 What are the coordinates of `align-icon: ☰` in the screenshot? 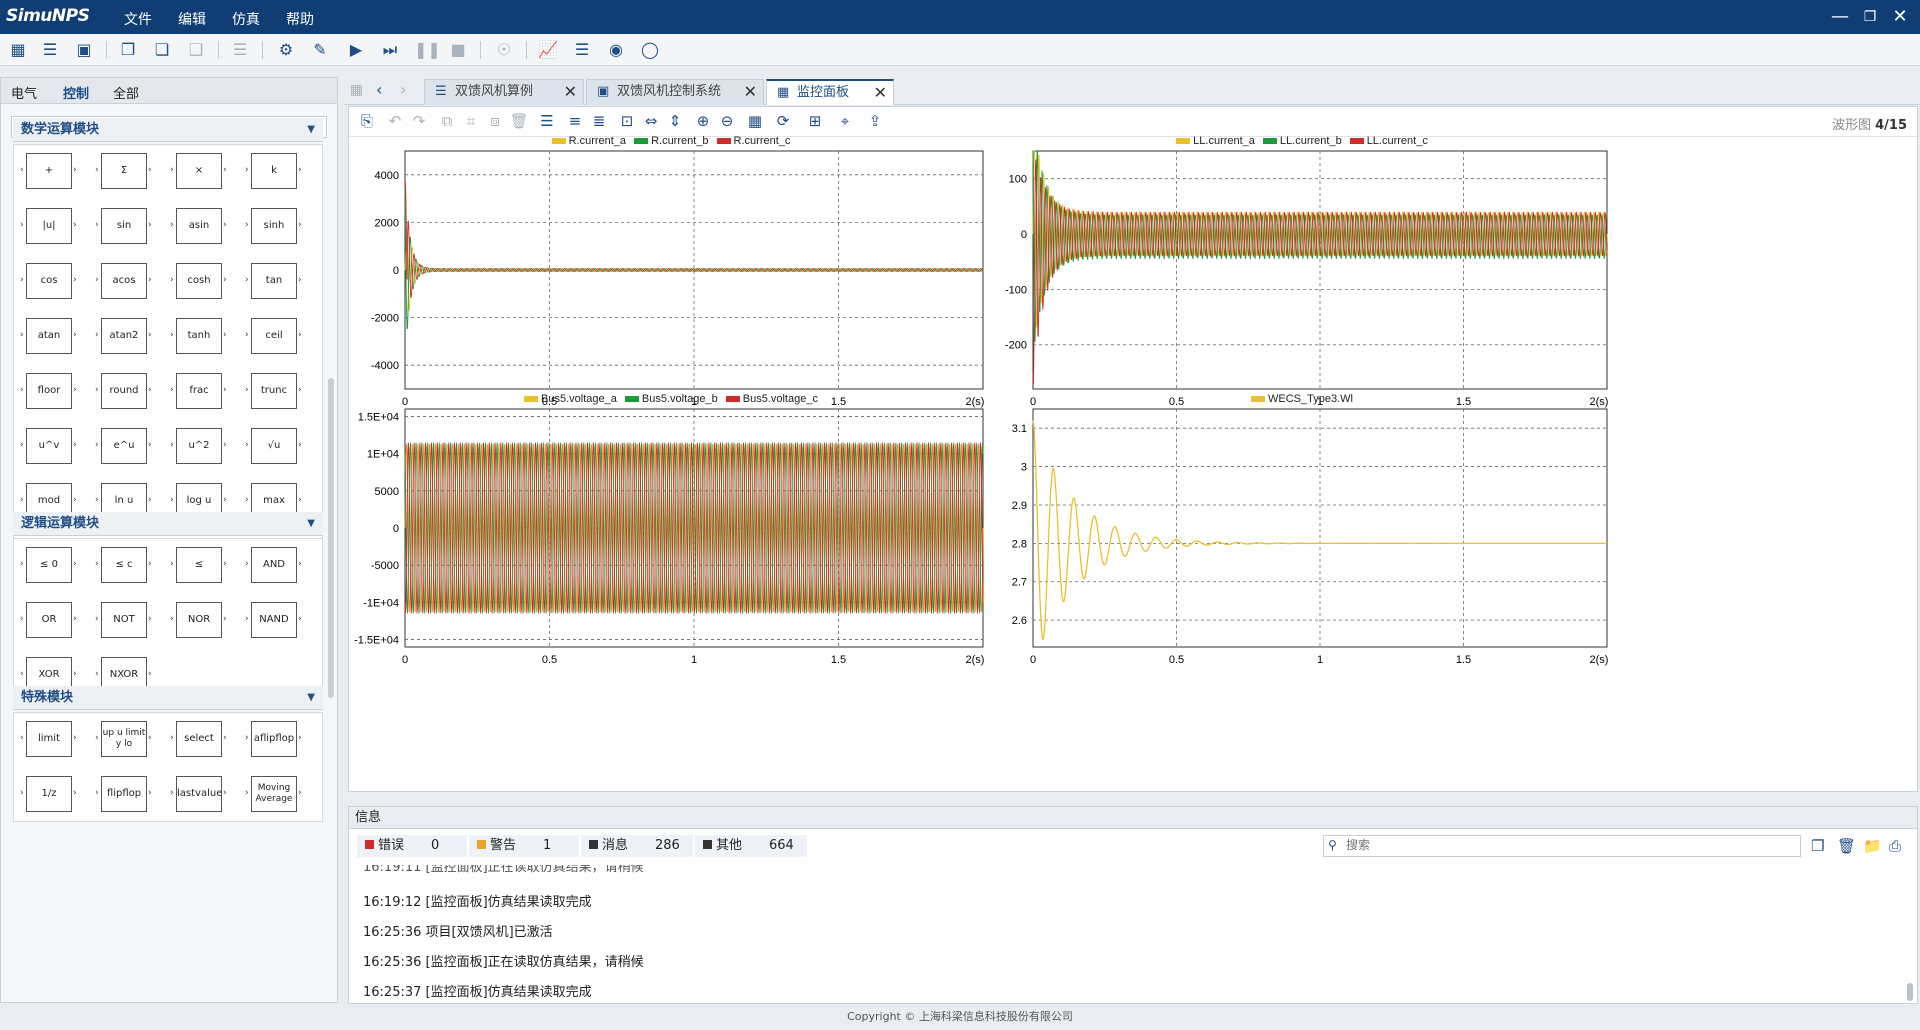 It's located at (240, 50).